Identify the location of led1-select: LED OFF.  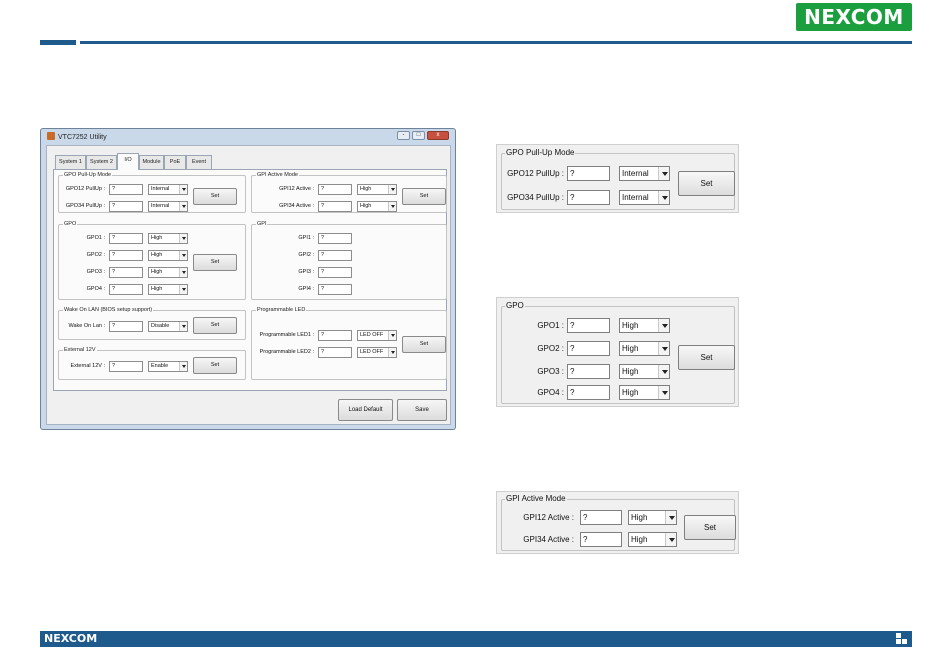
(377, 335).